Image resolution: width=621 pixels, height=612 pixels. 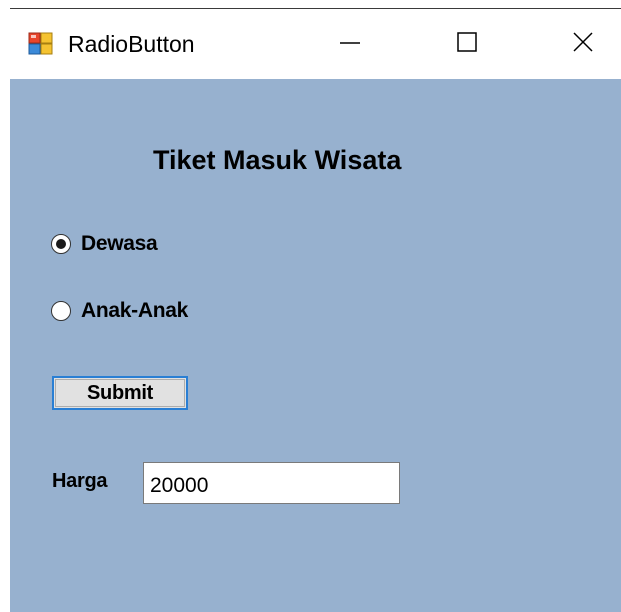 What do you see at coordinates (80, 481) in the screenshot?
I see `price-label: Harga` at bounding box center [80, 481].